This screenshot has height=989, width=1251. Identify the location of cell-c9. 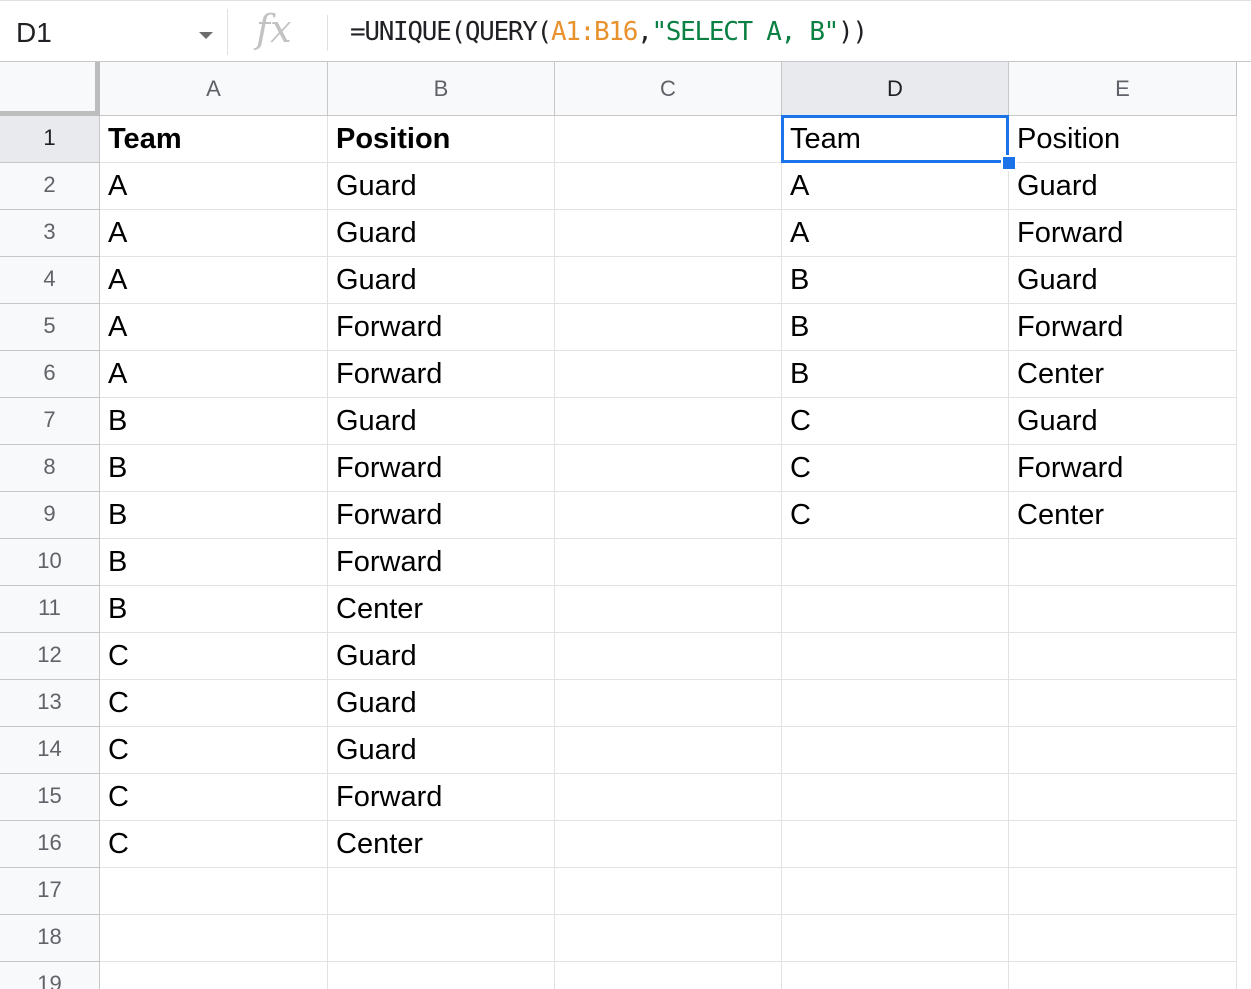
(668, 515).